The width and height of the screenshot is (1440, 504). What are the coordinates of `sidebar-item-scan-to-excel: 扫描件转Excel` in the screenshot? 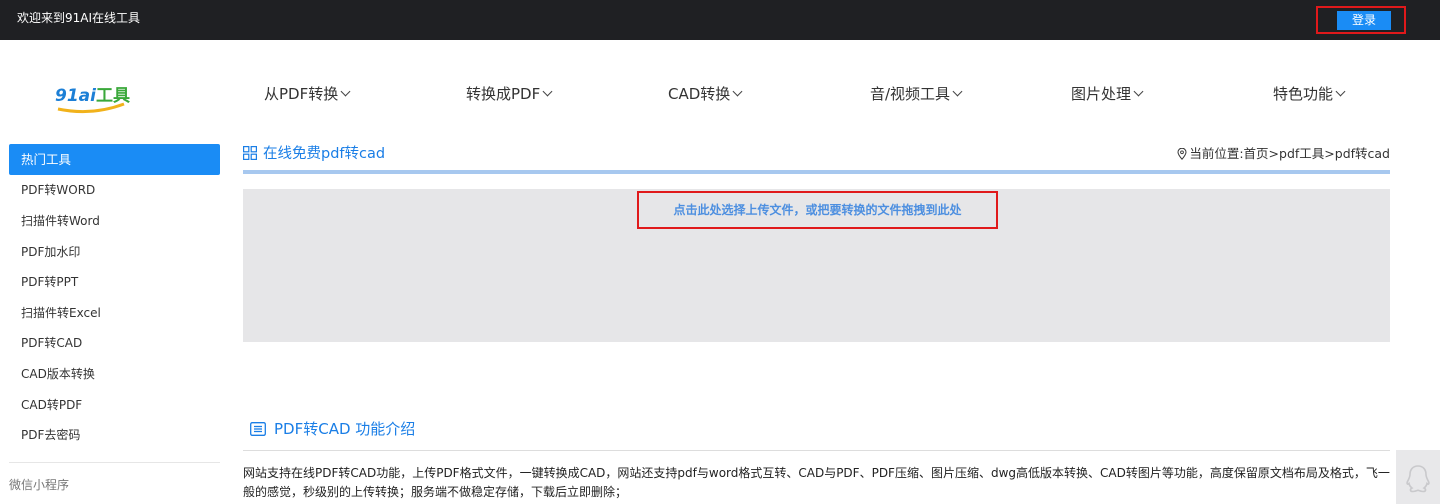 It's located at (61, 313).